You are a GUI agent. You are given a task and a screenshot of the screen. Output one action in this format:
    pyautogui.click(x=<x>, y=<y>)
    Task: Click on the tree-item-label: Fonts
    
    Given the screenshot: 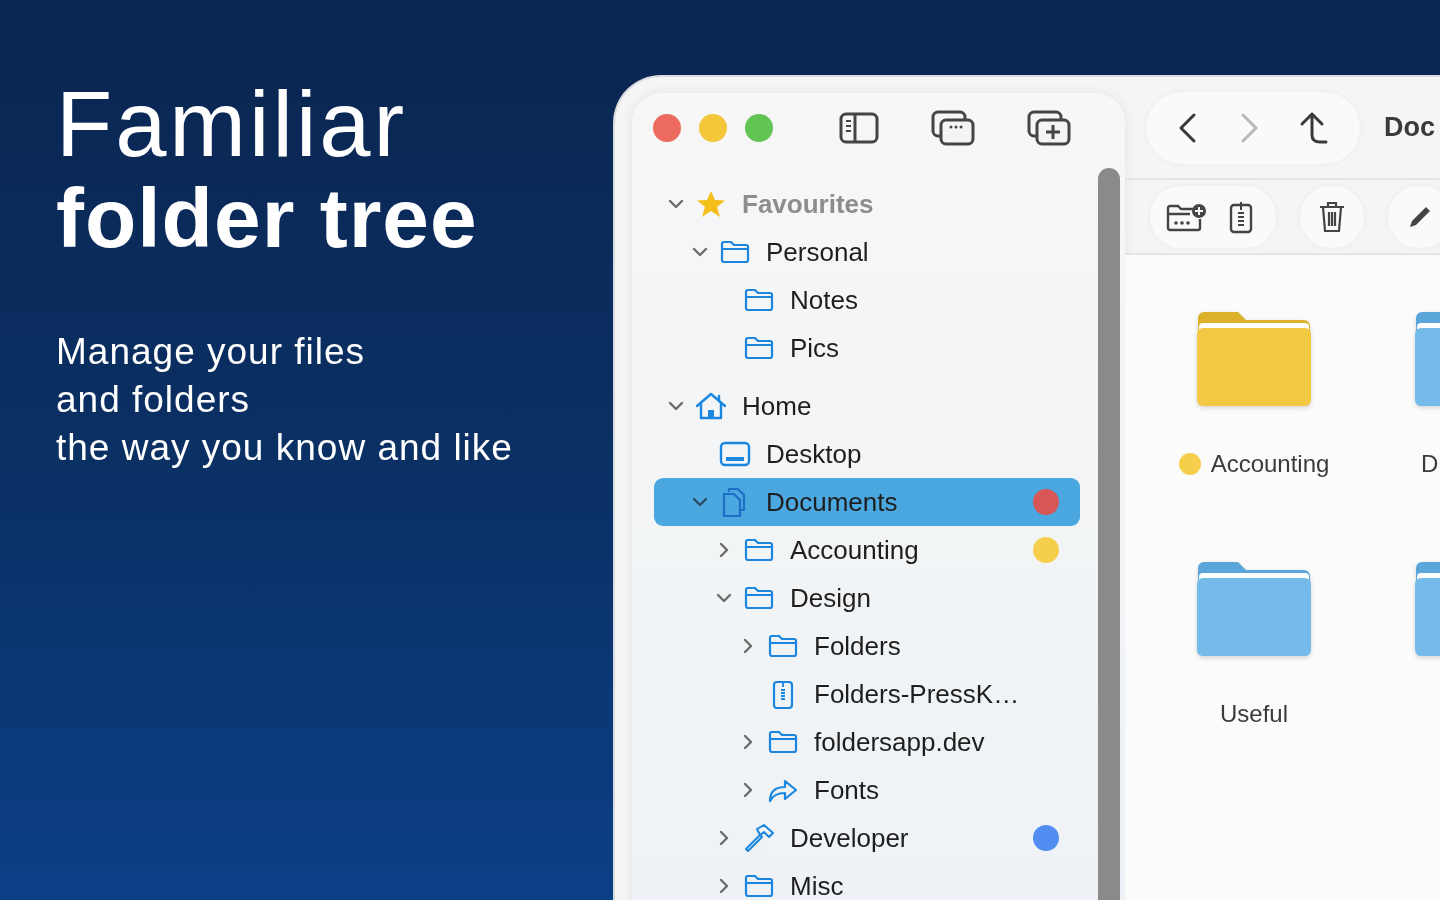 What is the action you would take?
    pyautogui.click(x=847, y=790)
    